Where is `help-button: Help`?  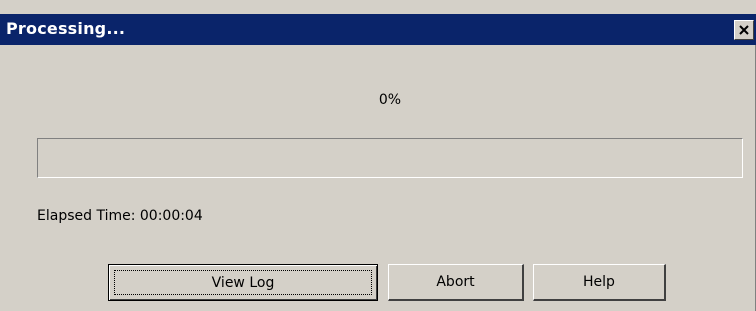 help-button: Help is located at coordinates (599, 282).